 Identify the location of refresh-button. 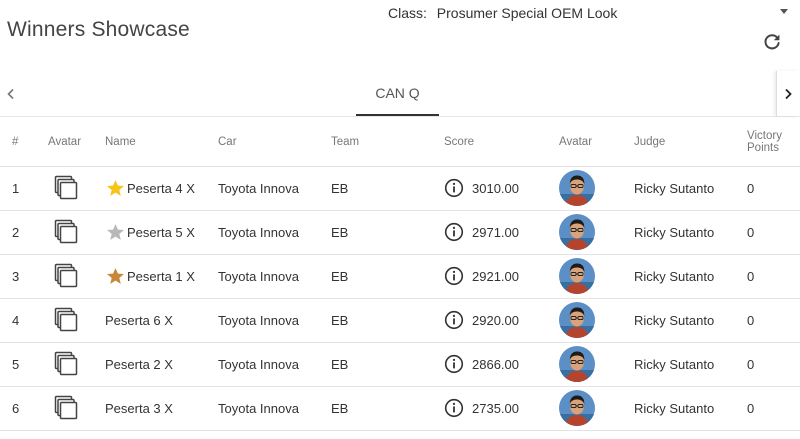
(772, 42).